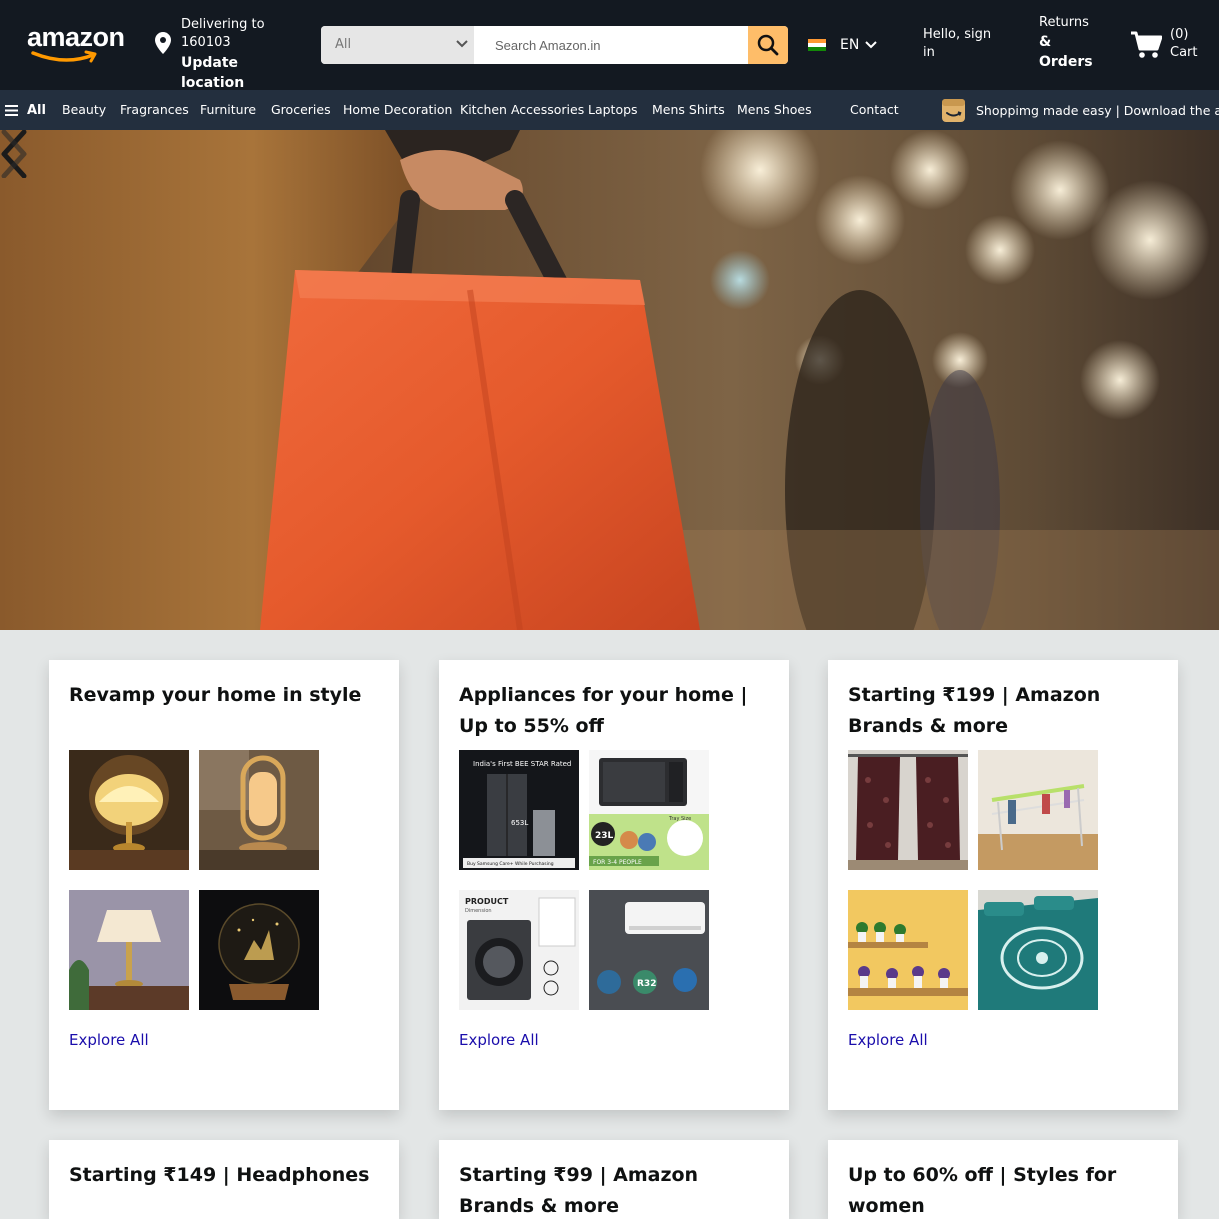 The width and height of the screenshot is (1219, 1219). I want to click on search-input, so click(611, 45).